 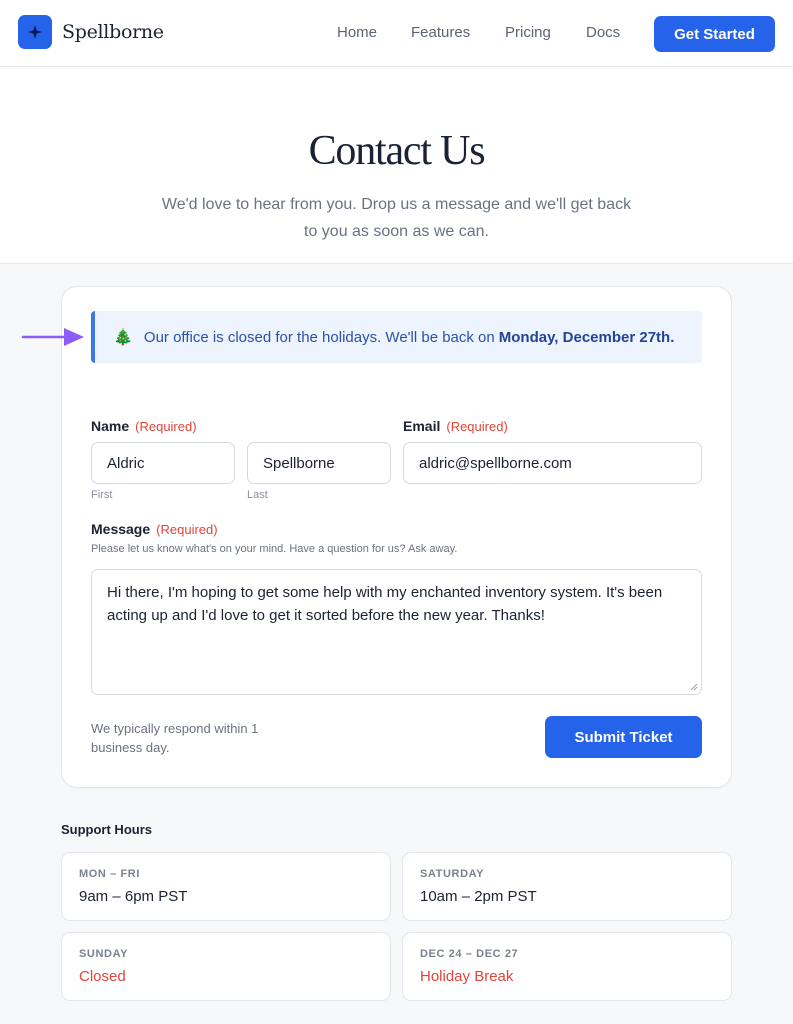 I want to click on name-label-text: Name, so click(x=110, y=426).